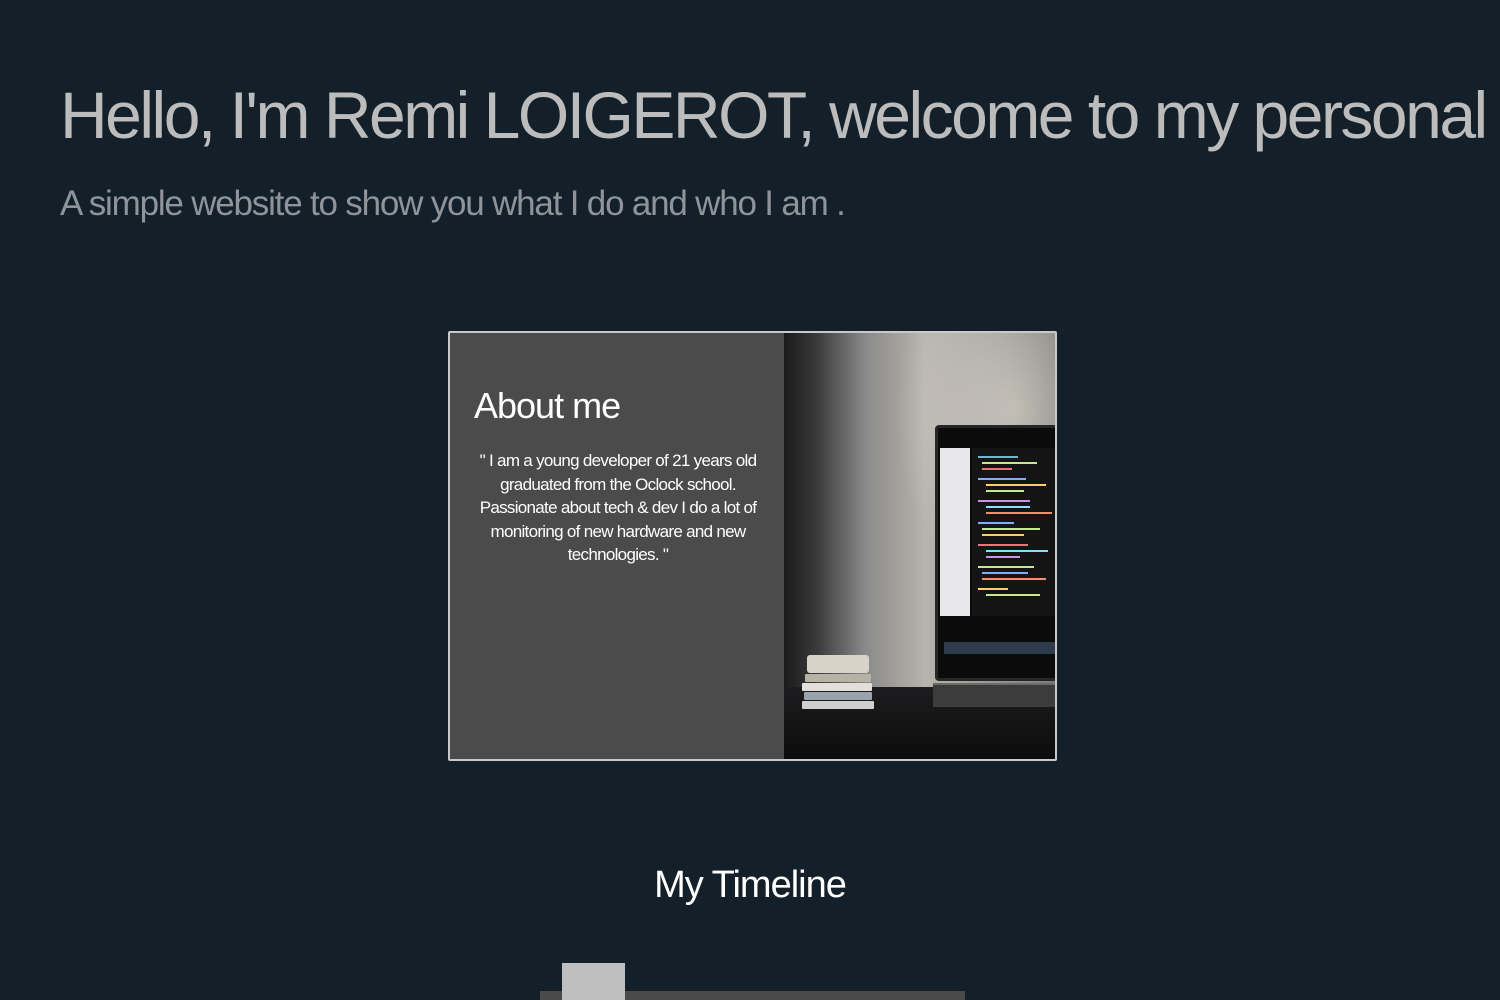 The height and width of the screenshot is (1000, 1500). What do you see at coordinates (750, 885) in the screenshot?
I see `timeline-title: My Timeline` at bounding box center [750, 885].